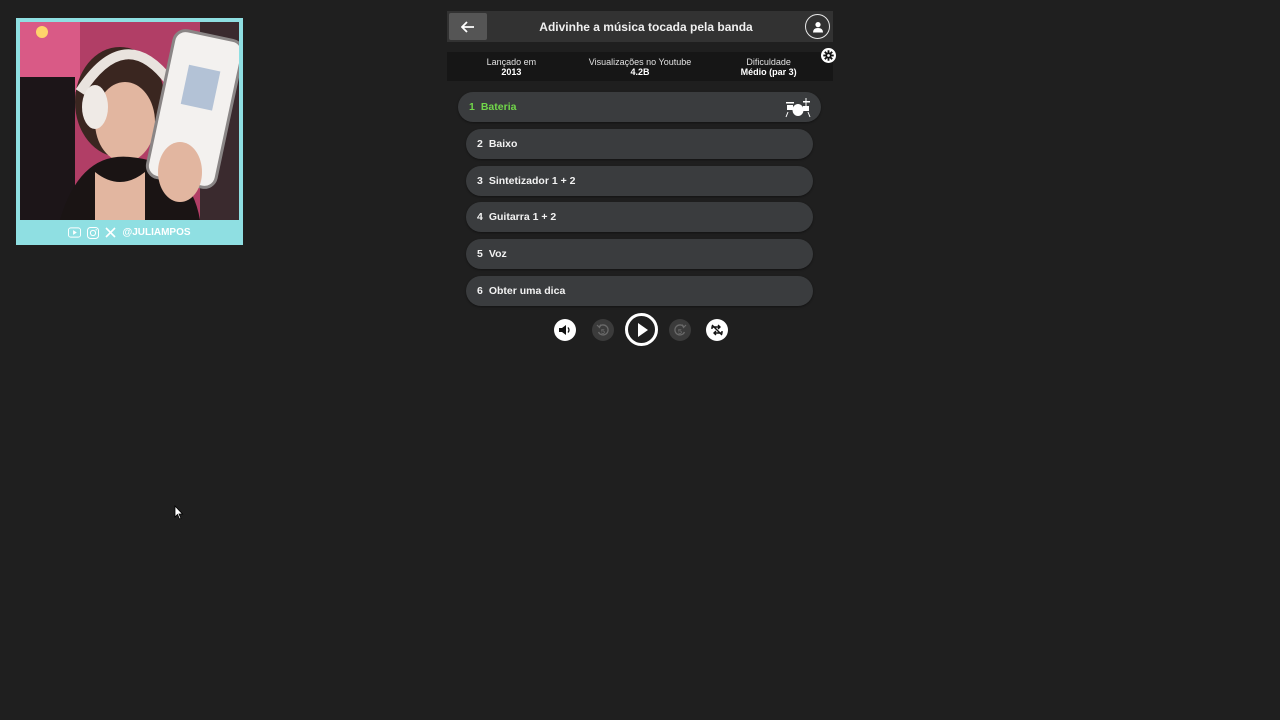  What do you see at coordinates (92, 232) in the screenshot?
I see `instagram-icon` at bounding box center [92, 232].